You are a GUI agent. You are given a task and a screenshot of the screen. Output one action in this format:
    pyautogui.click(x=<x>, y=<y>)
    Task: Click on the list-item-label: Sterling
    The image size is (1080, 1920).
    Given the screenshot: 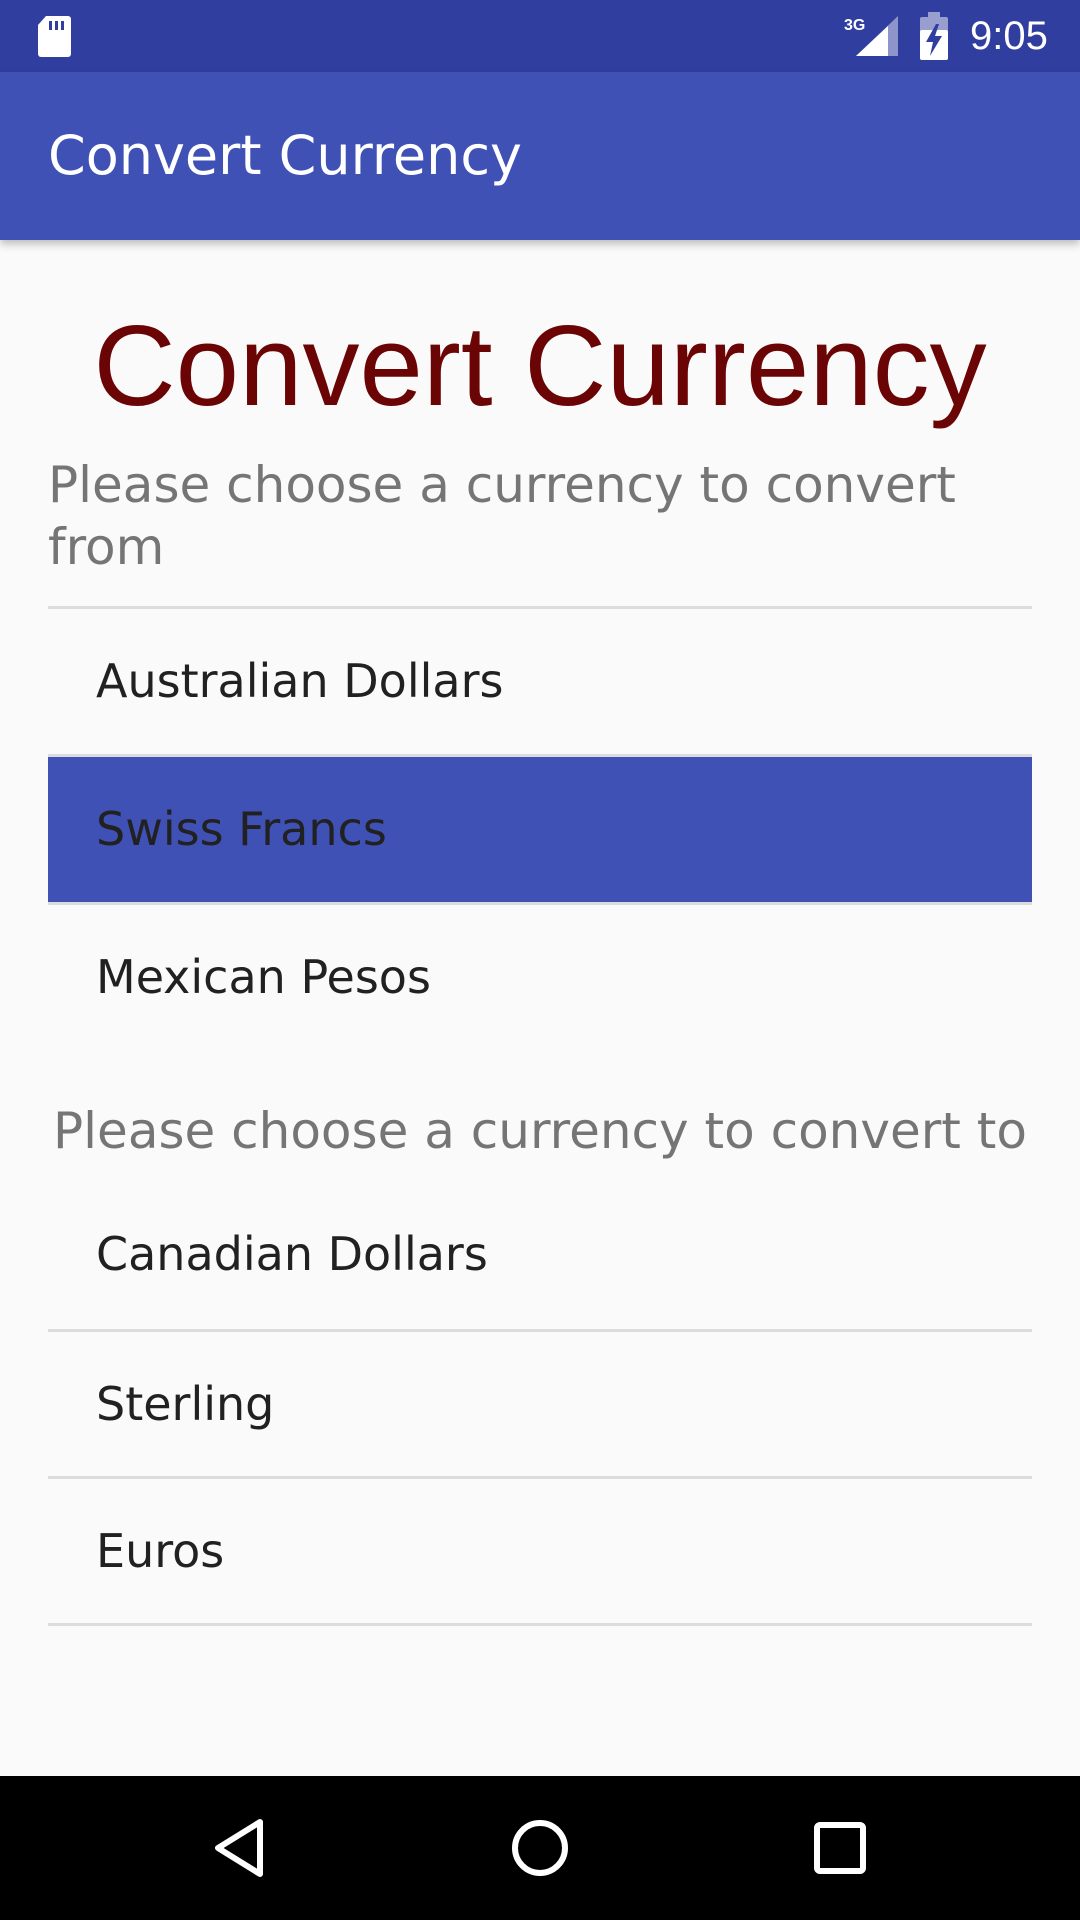 What is the action you would take?
    pyautogui.click(x=185, y=1404)
    